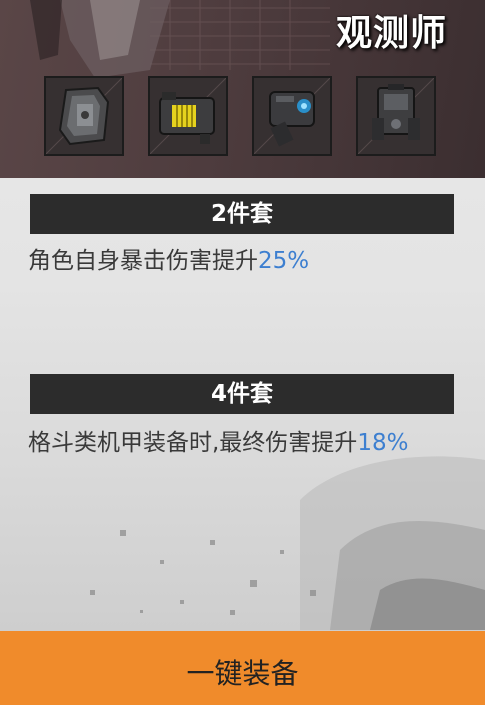  Describe the element at coordinates (383, 443) in the screenshot. I see `four-piece-bonus-value: 18%` at that location.